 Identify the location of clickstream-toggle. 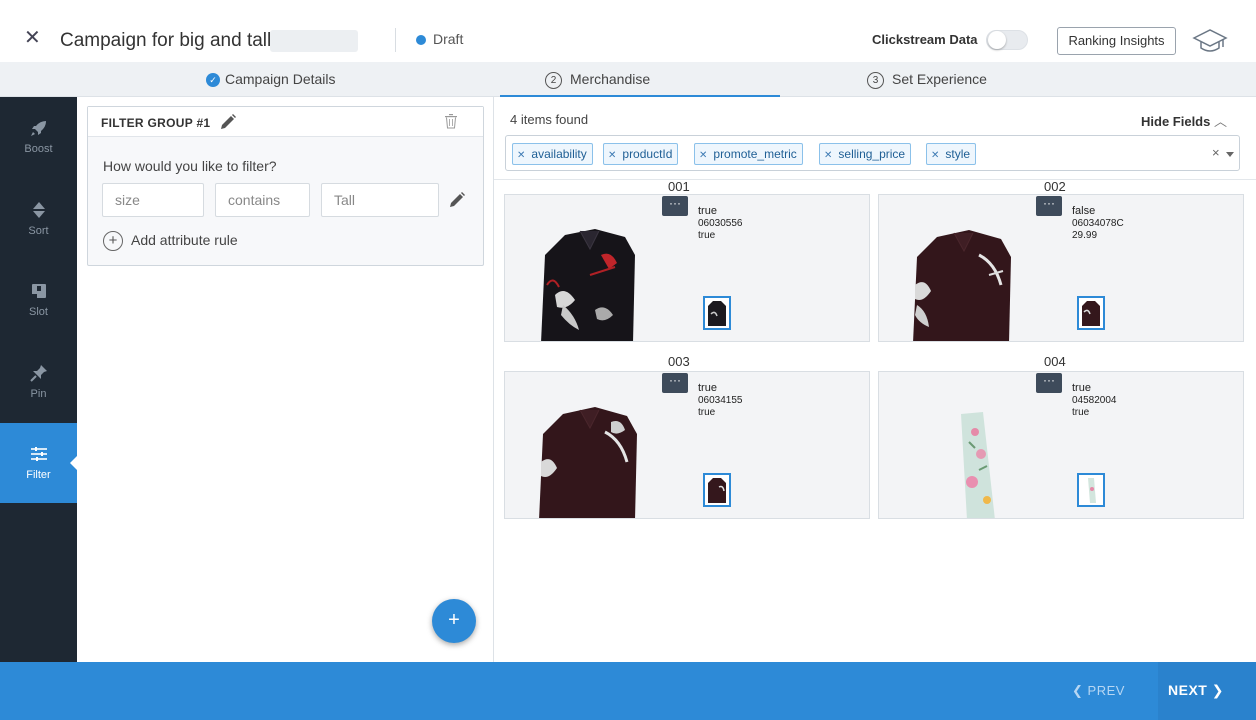
(1007, 40).